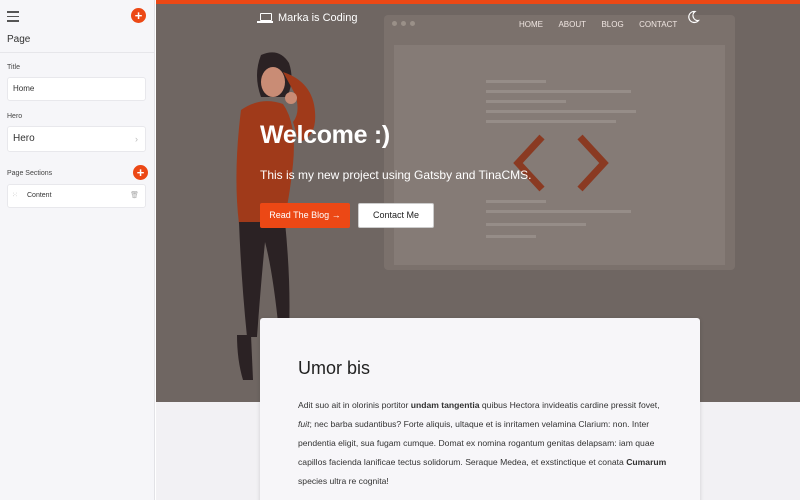  I want to click on site-brand: Marka is Coding, so click(307, 18).